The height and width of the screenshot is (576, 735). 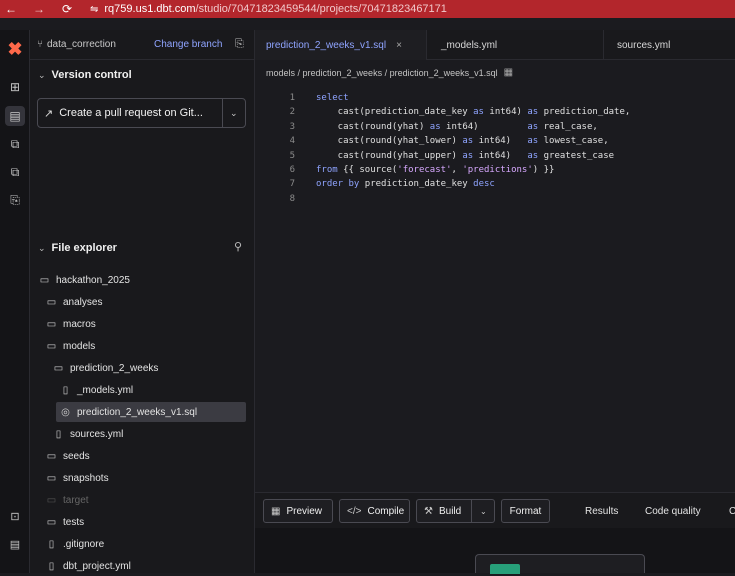 I want to click on file-sources-yml: ▯ sources.yml, so click(x=88, y=434).